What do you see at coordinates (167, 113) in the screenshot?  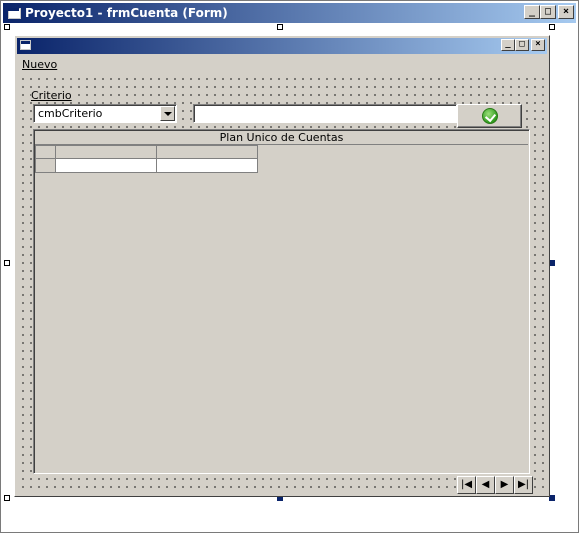 I see `dropdown-arrow-icon` at bounding box center [167, 113].